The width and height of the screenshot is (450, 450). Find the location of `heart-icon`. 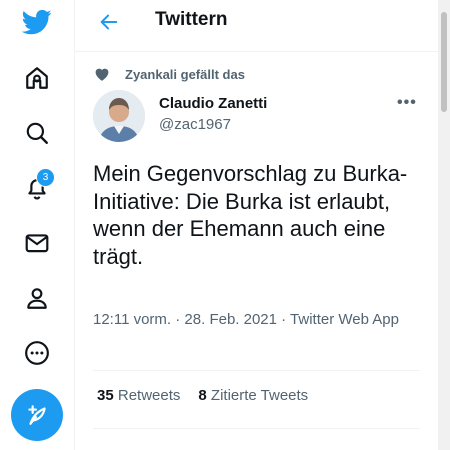

heart-icon is located at coordinates (102, 74).